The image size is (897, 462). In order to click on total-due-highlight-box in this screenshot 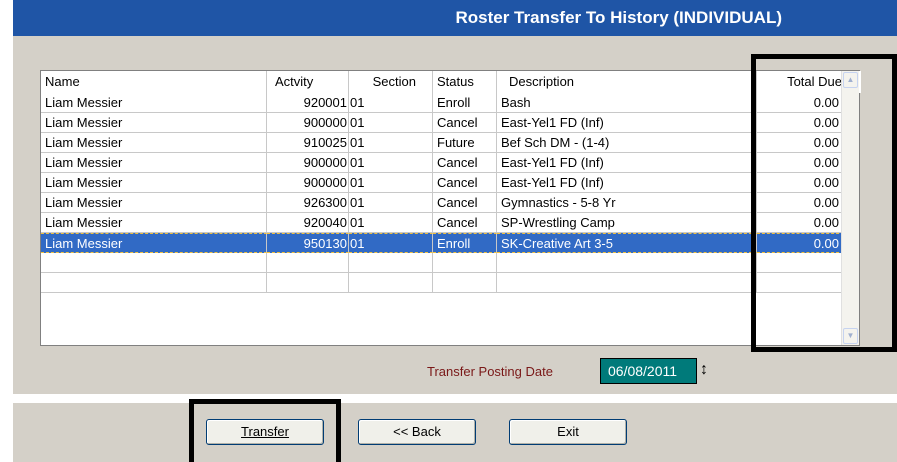, I will do `click(824, 203)`.